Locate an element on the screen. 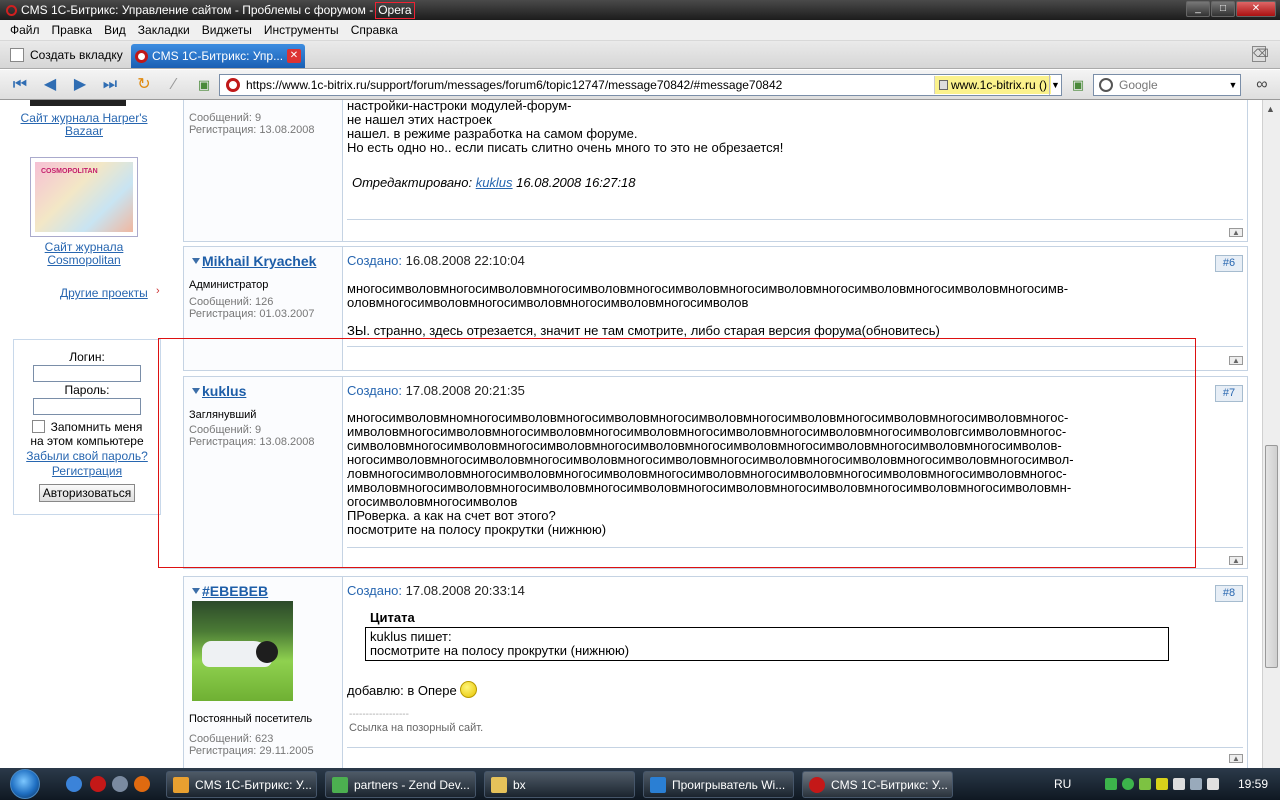  media-player-icon is located at coordinates (658, 784).